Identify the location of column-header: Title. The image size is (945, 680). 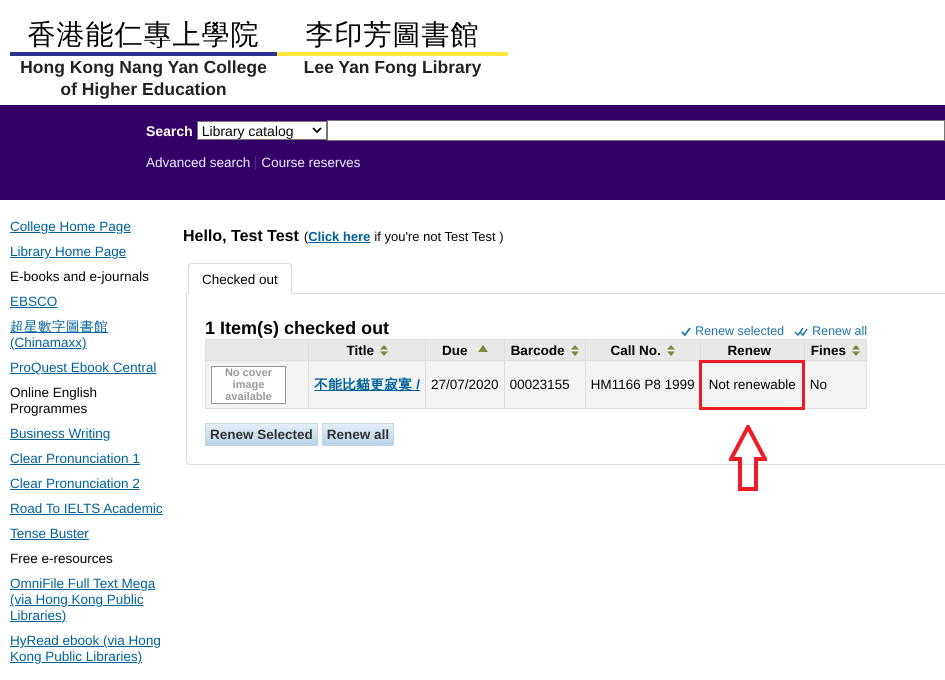
(367, 350).